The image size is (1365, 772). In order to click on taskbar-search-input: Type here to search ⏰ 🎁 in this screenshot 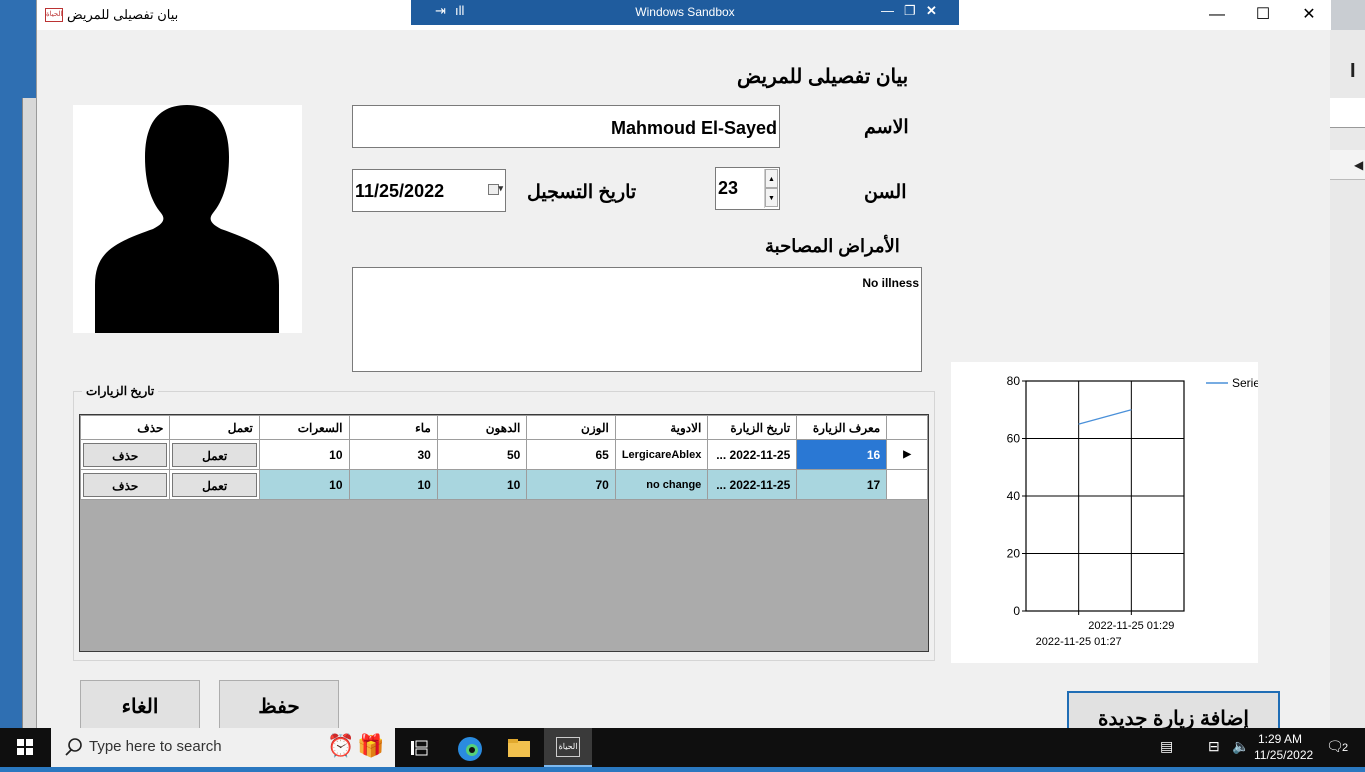, I will do `click(223, 747)`.